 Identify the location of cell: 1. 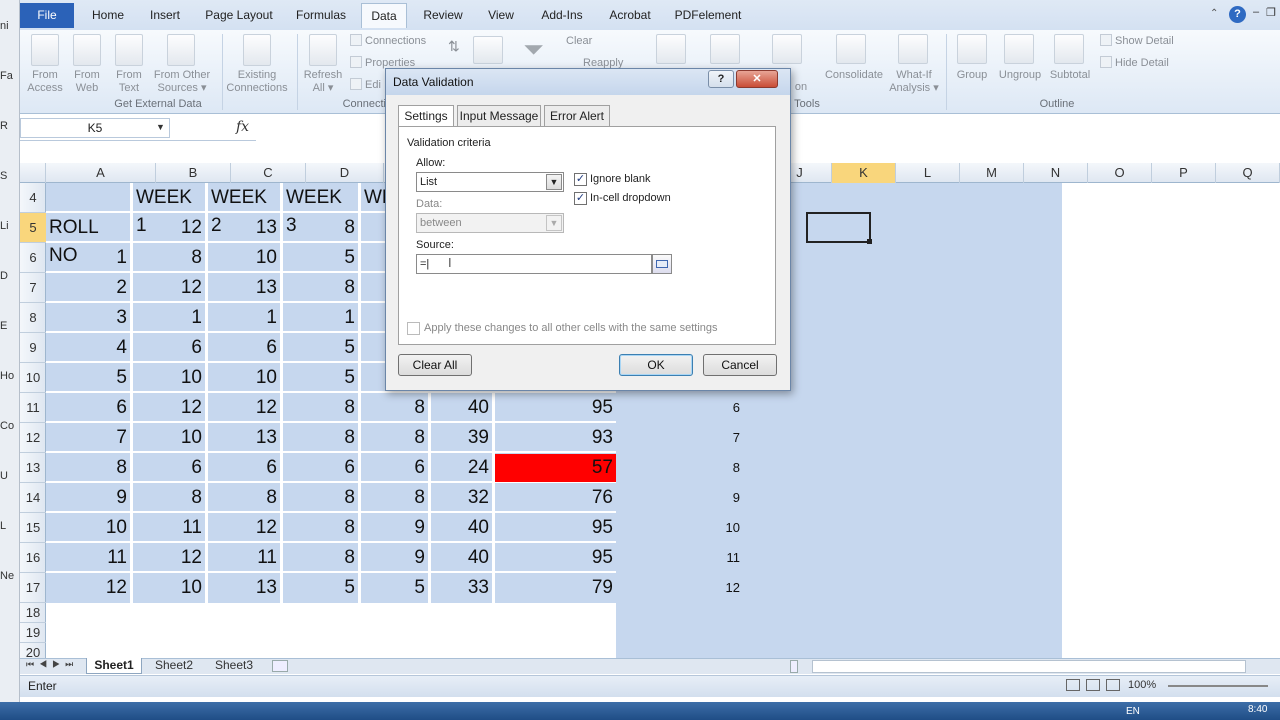
(169, 318).